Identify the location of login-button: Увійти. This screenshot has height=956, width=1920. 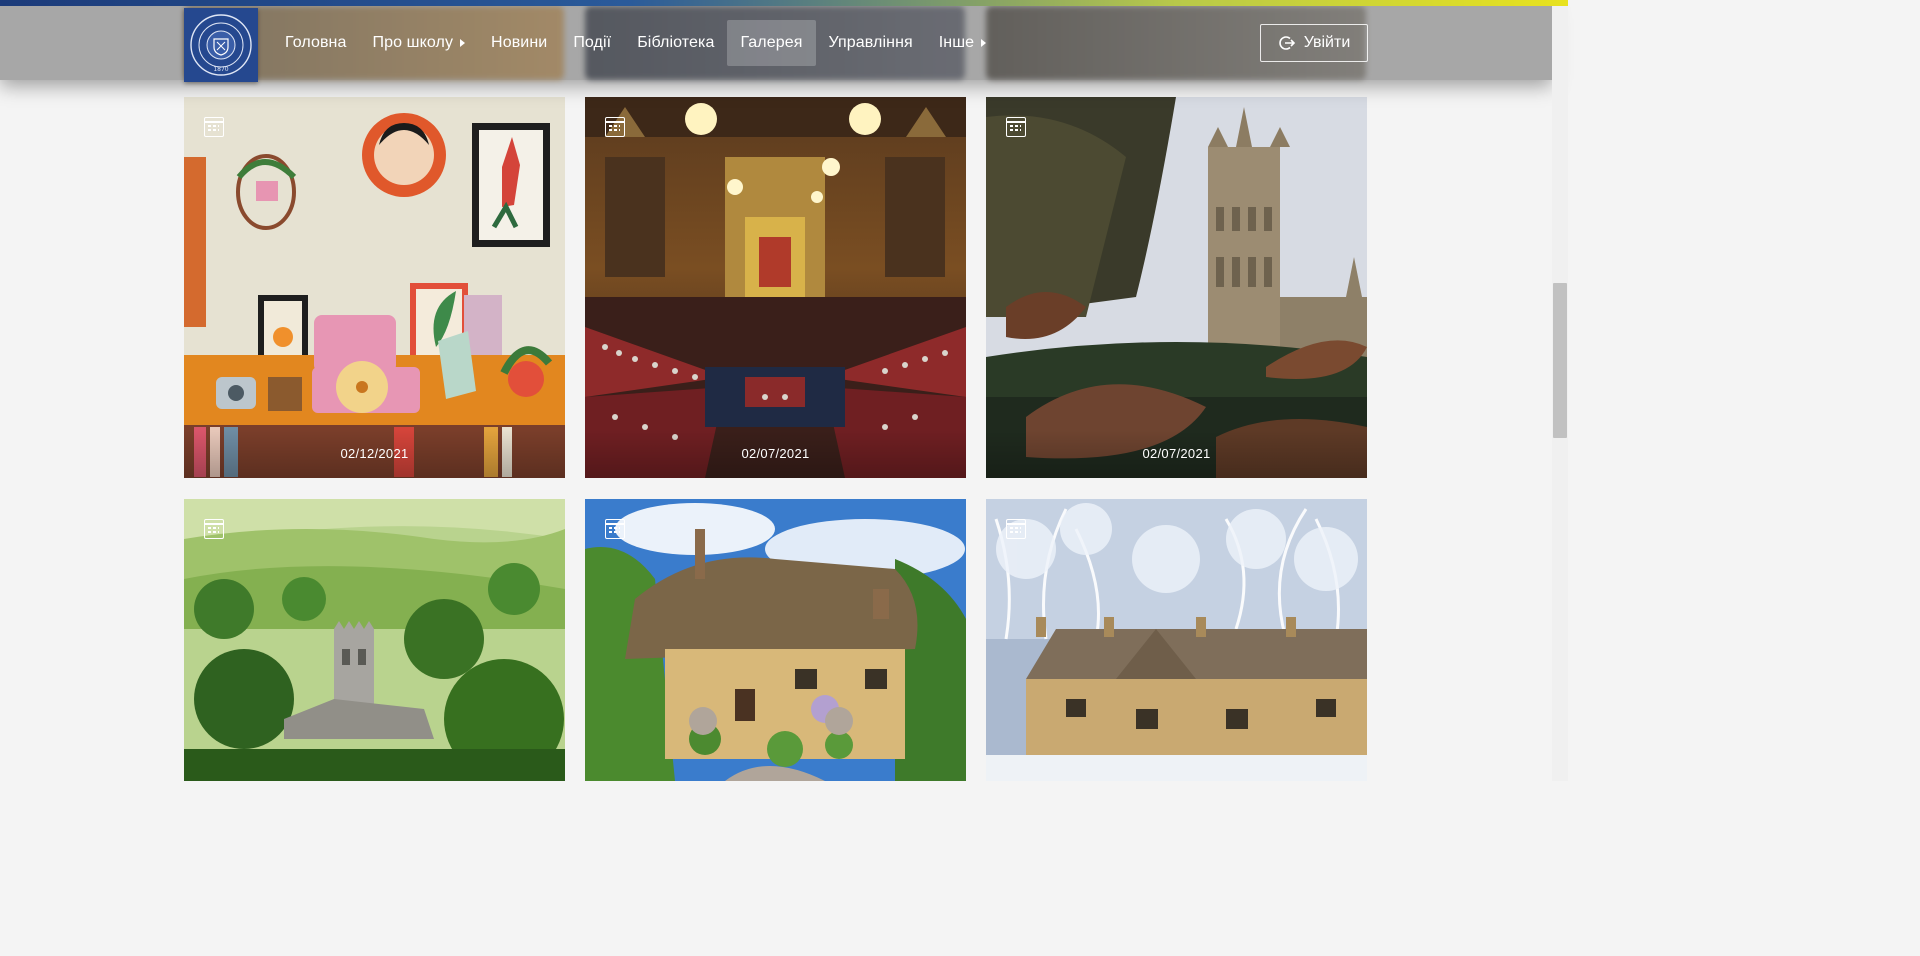
(1314, 43).